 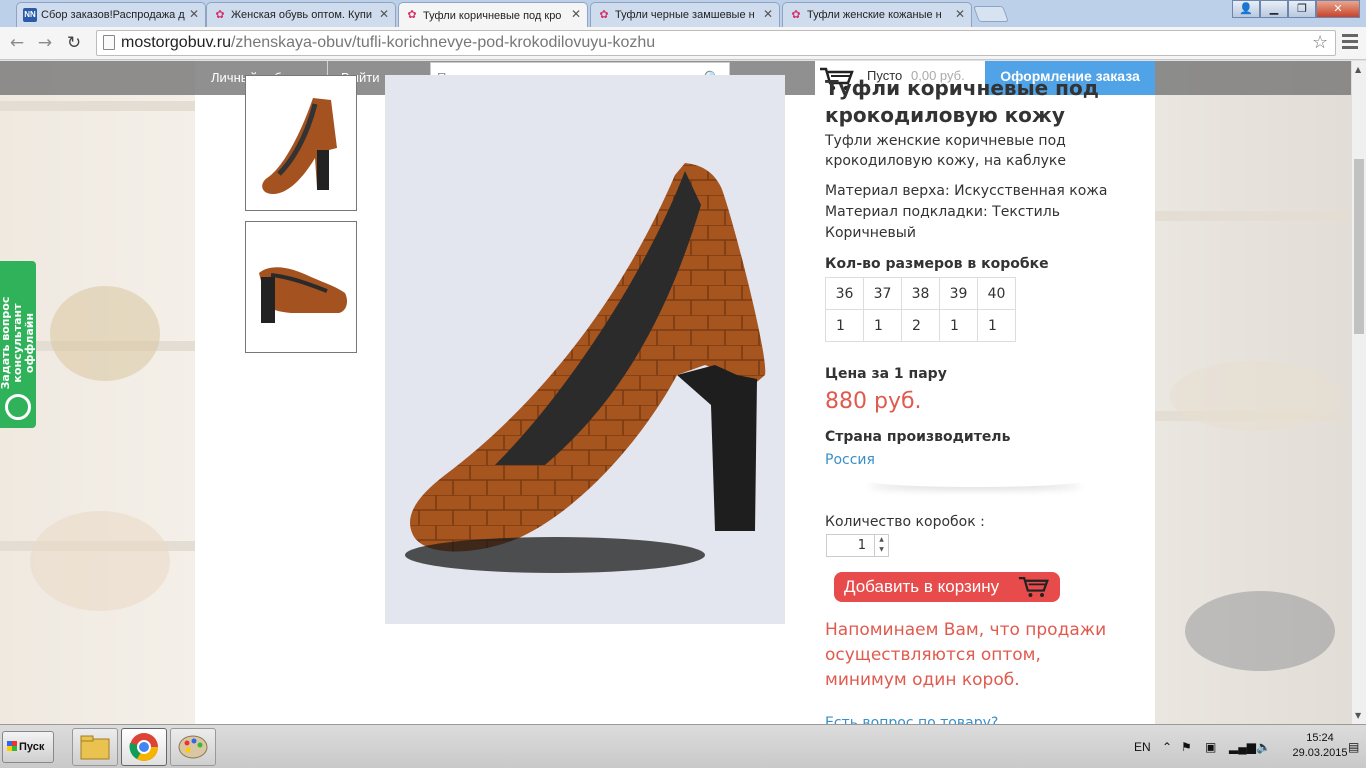 I want to click on tab-title: Туфли коричневые под кро, so click(x=492, y=15).